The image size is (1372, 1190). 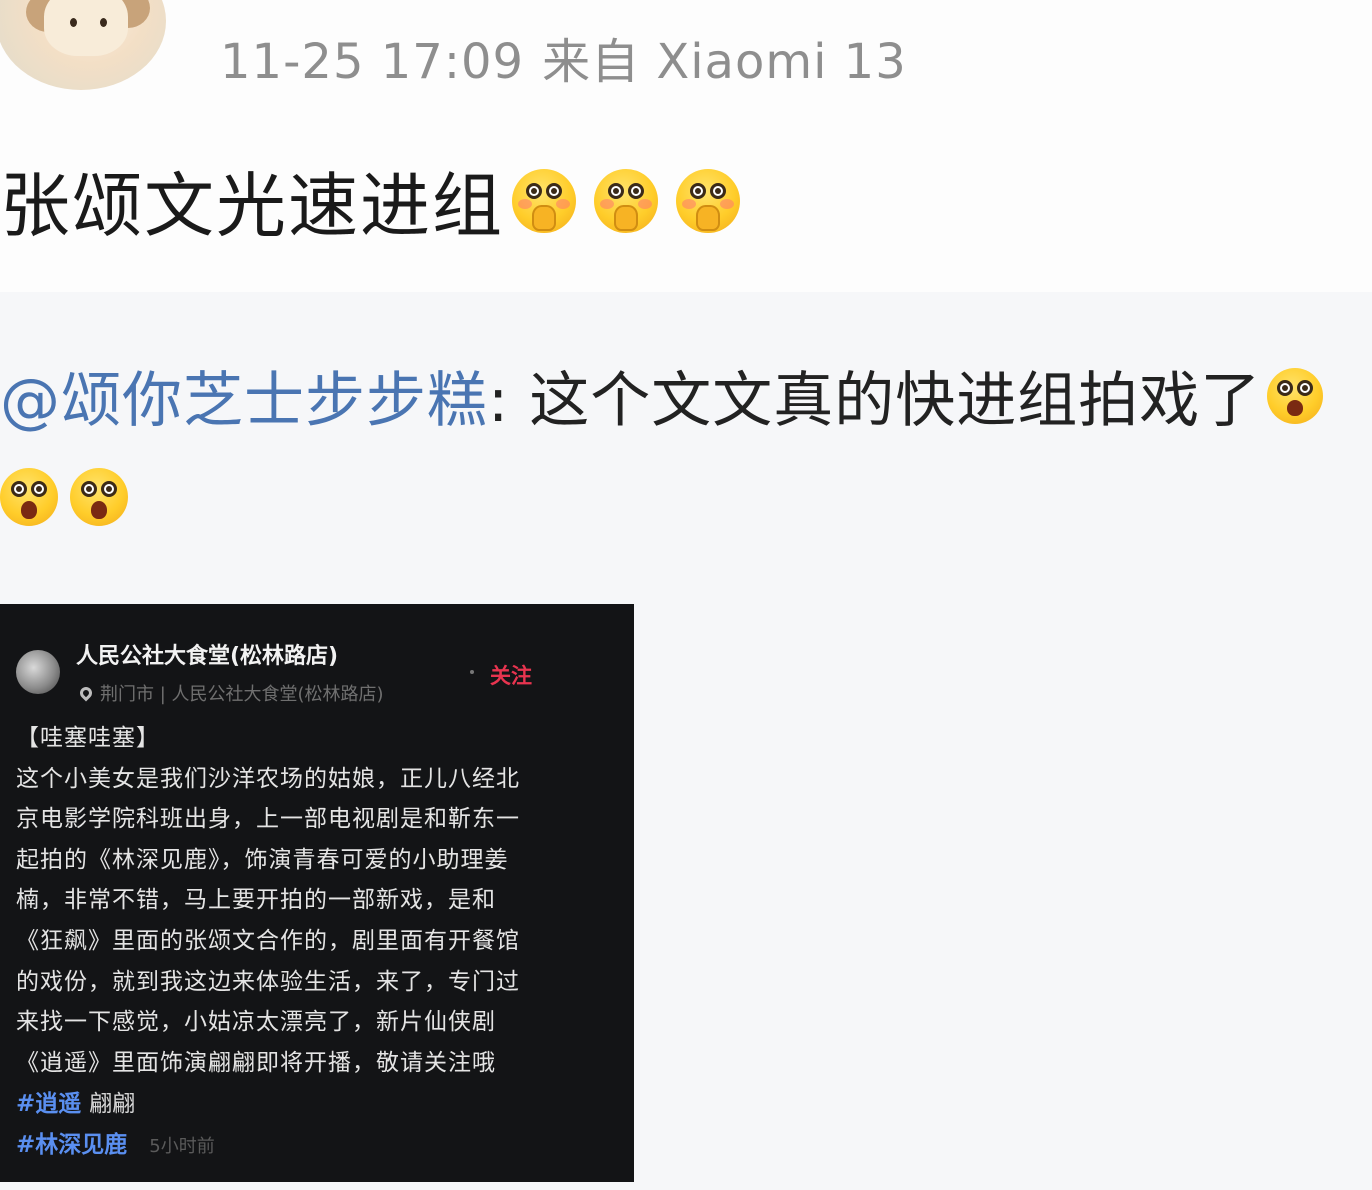 What do you see at coordinates (256, 1022) in the screenshot?
I see `card-text-line: 来找一下感觉，小姑凉太漂亮了，新片仙侠剧` at bounding box center [256, 1022].